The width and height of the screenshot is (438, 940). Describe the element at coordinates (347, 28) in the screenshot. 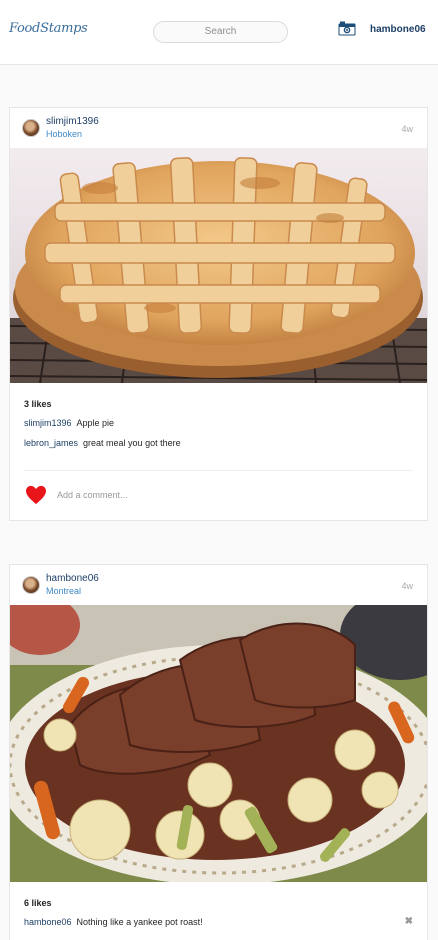

I see `camera-icon` at that location.